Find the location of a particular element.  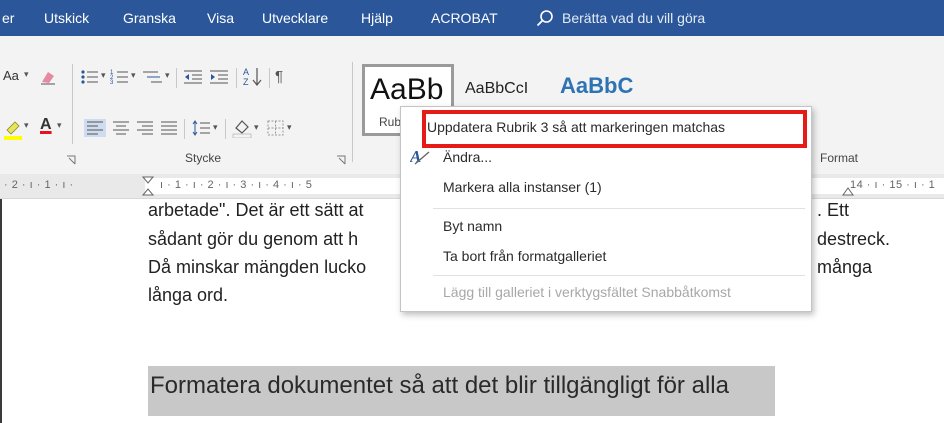

svg-text: A is located at coordinates (246, 72).